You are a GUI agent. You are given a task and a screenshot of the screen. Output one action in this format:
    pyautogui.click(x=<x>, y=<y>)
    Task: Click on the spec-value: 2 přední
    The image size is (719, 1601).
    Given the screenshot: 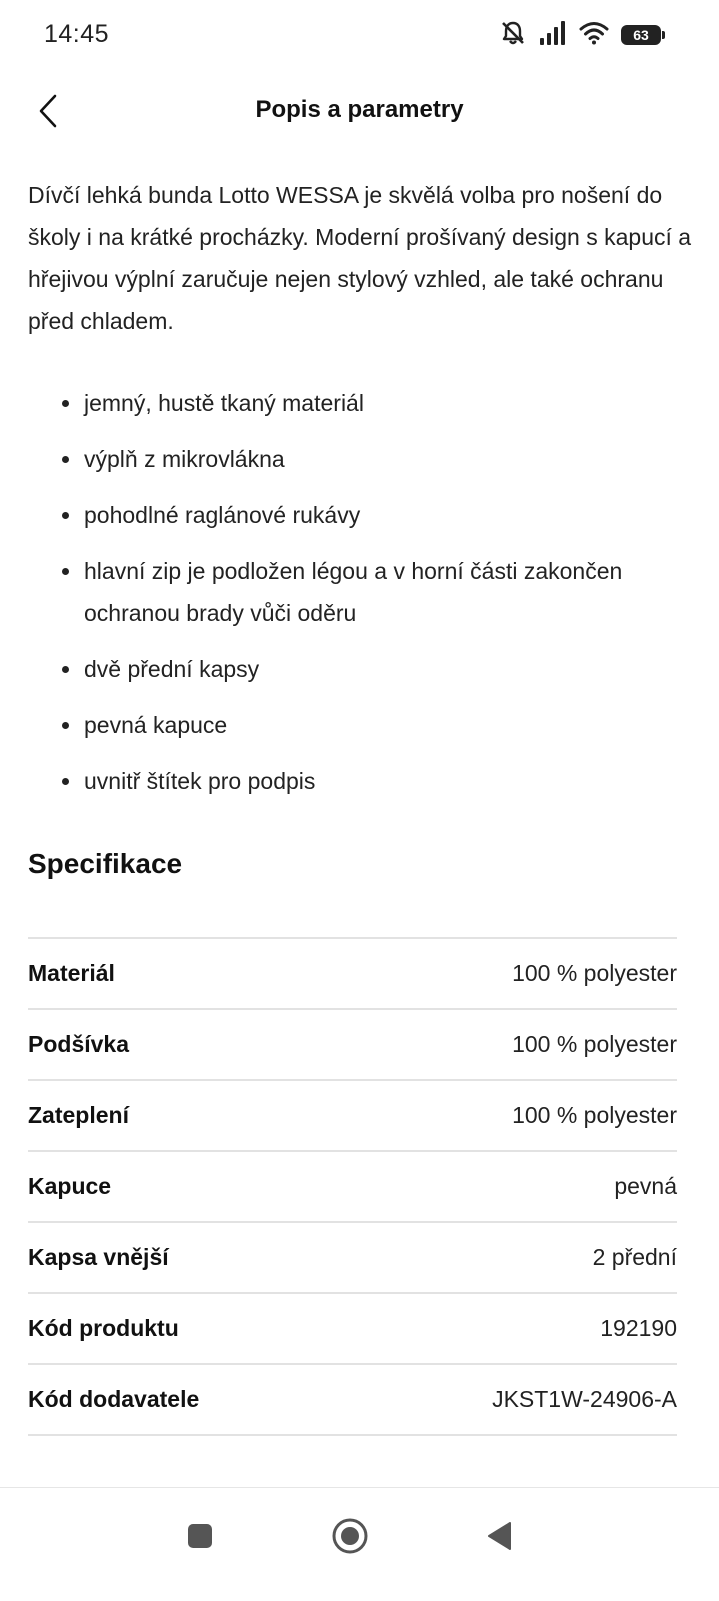 What is the action you would take?
    pyautogui.click(x=634, y=1257)
    